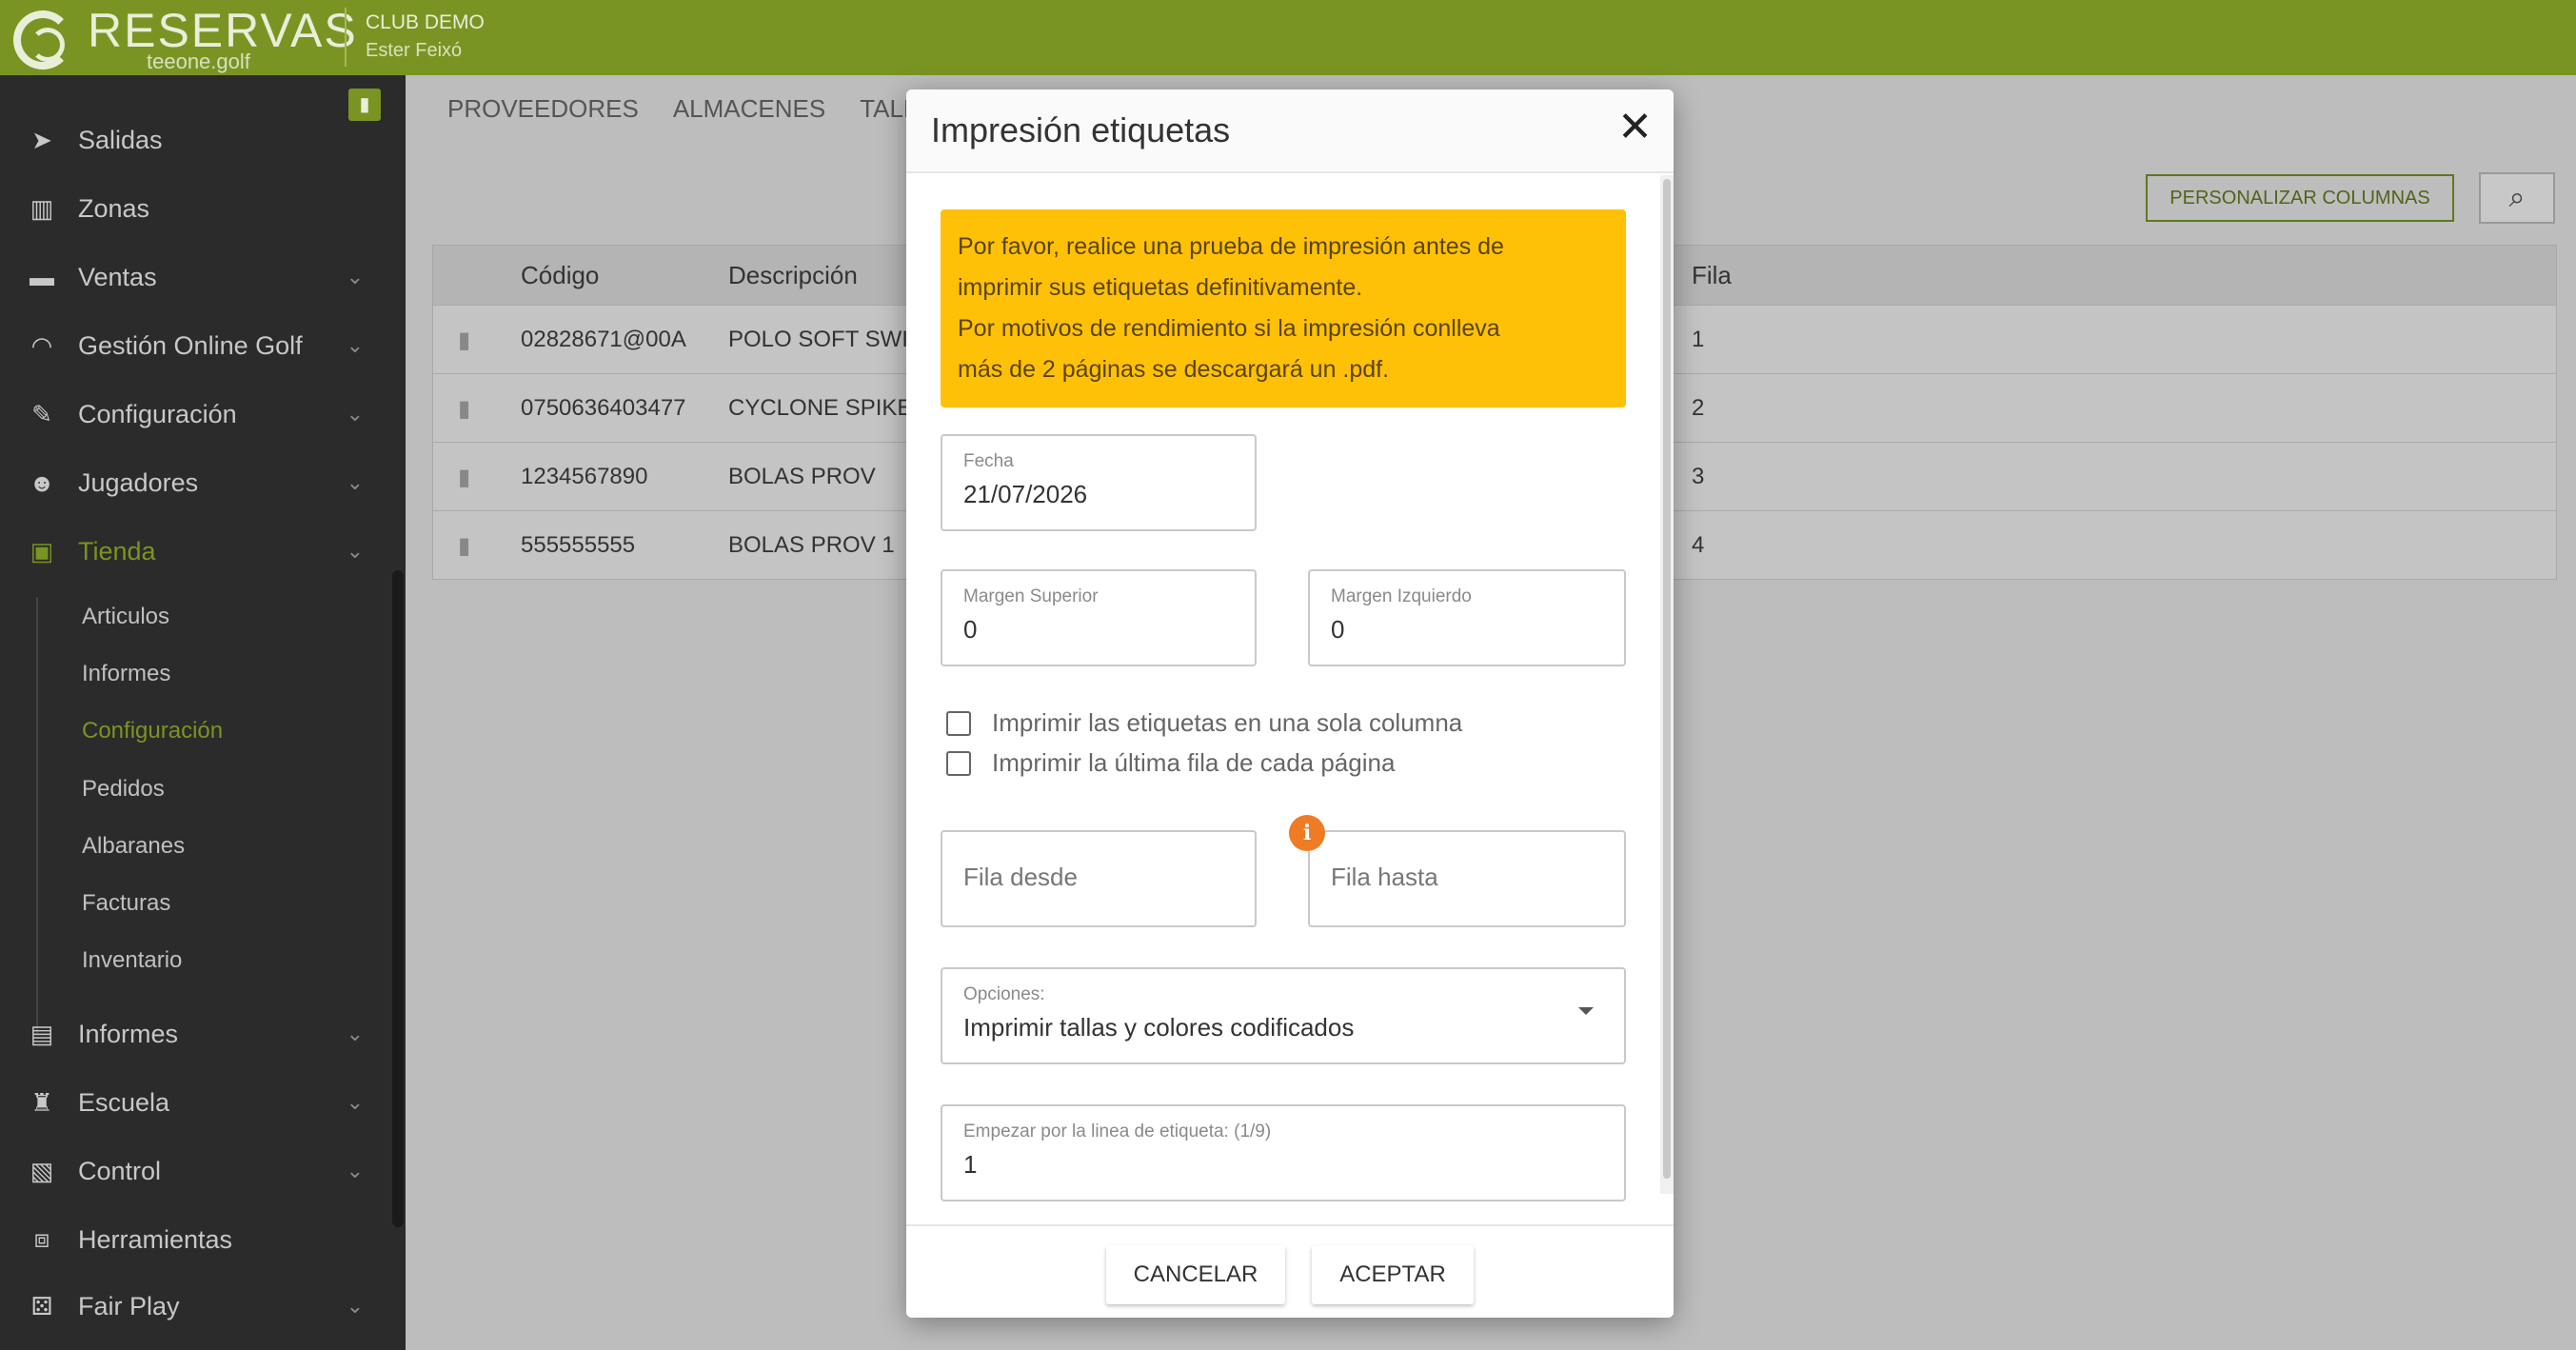  I want to click on column-header-descripcion: Descripción, so click(793, 275).